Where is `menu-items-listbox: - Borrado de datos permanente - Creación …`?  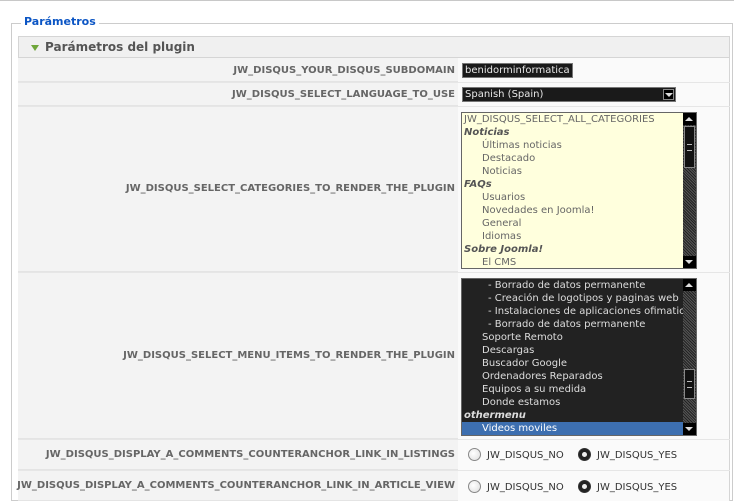
menu-items-listbox: - Borrado de datos permanente - Creación … is located at coordinates (579, 357).